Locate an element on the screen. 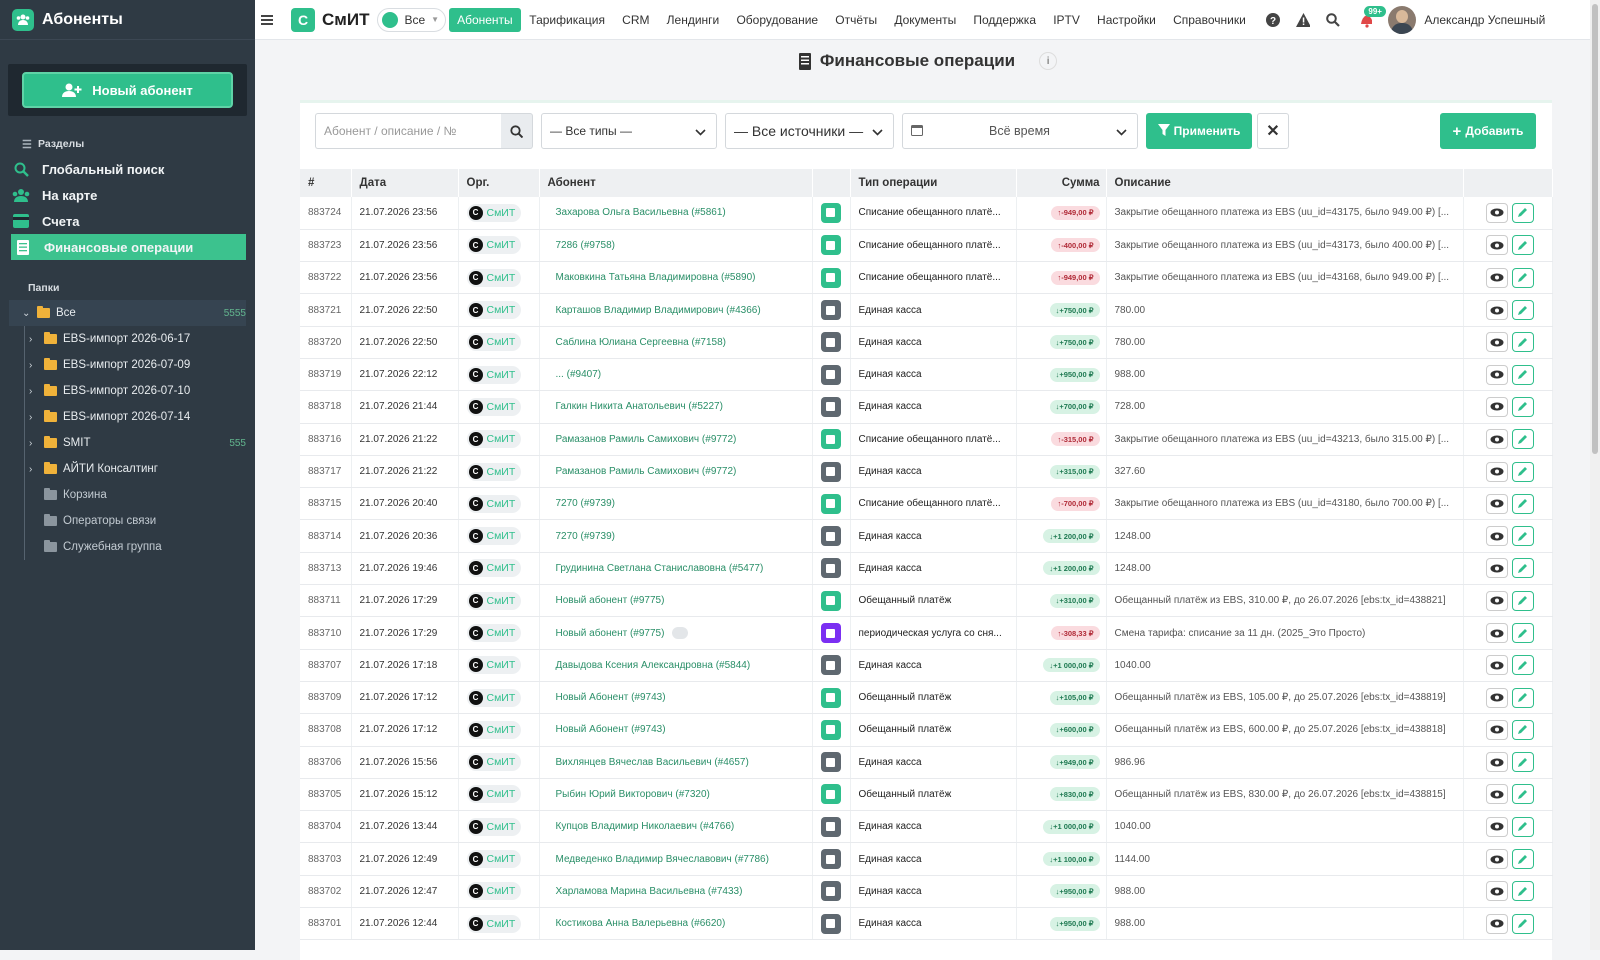 The image size is (1600, 960). abonent-link: Захарова Ольга Васильевна (#5861) is located at coordinates (637, 212).